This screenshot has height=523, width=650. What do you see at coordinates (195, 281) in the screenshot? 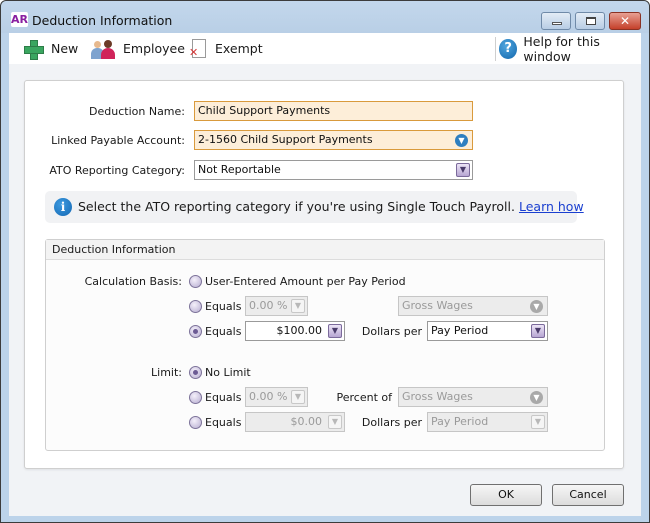
I see `radio-user-entered` at bounding box center [195, 281].